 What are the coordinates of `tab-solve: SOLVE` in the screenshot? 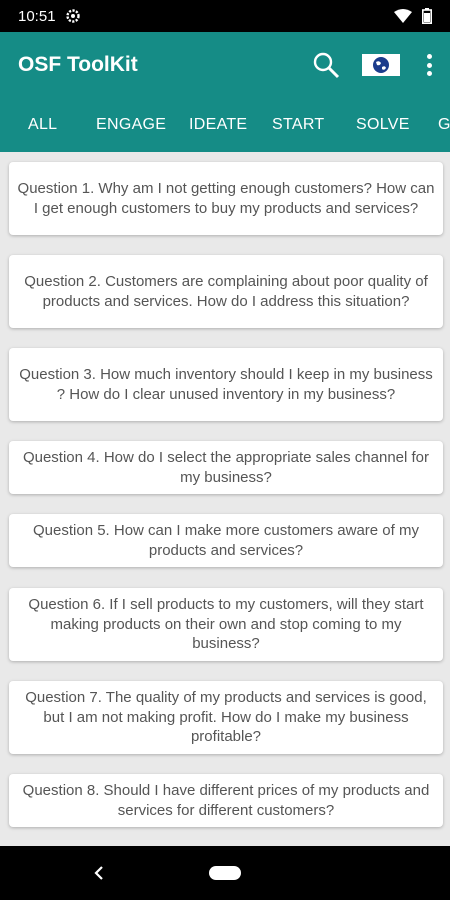 It's located at (383, 125).